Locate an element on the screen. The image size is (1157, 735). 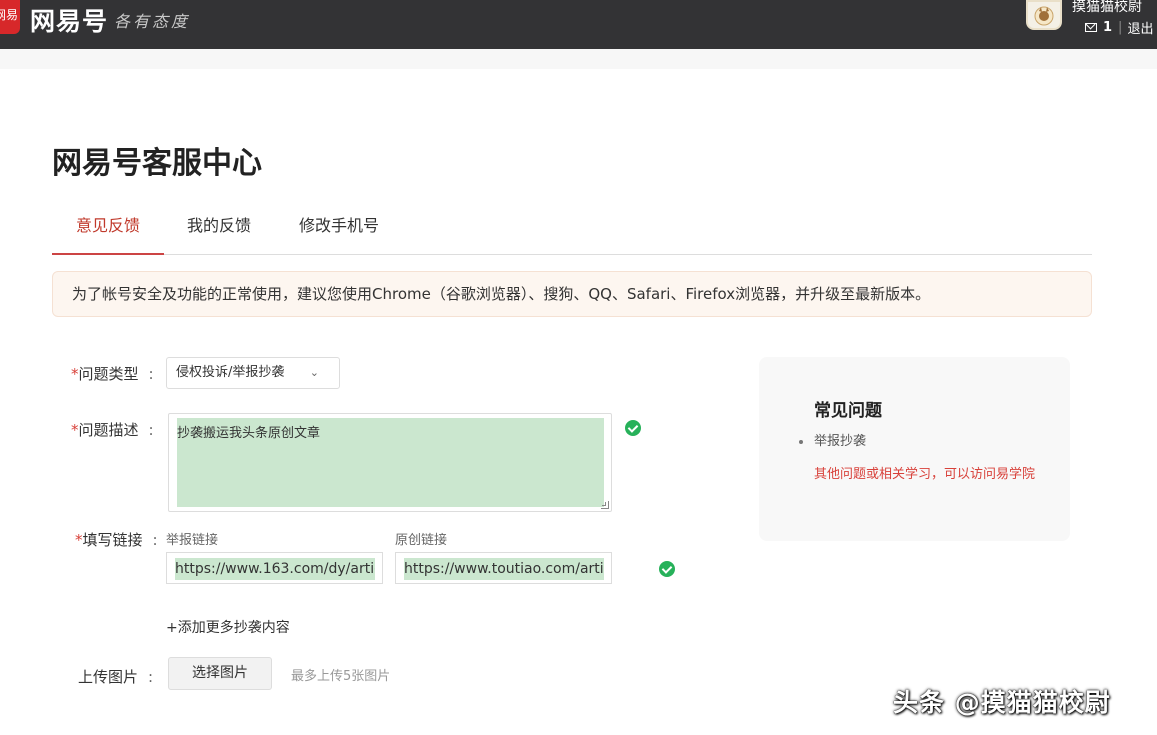
chevron-down-icon: ⌄ is located at coordinates (314, 372).